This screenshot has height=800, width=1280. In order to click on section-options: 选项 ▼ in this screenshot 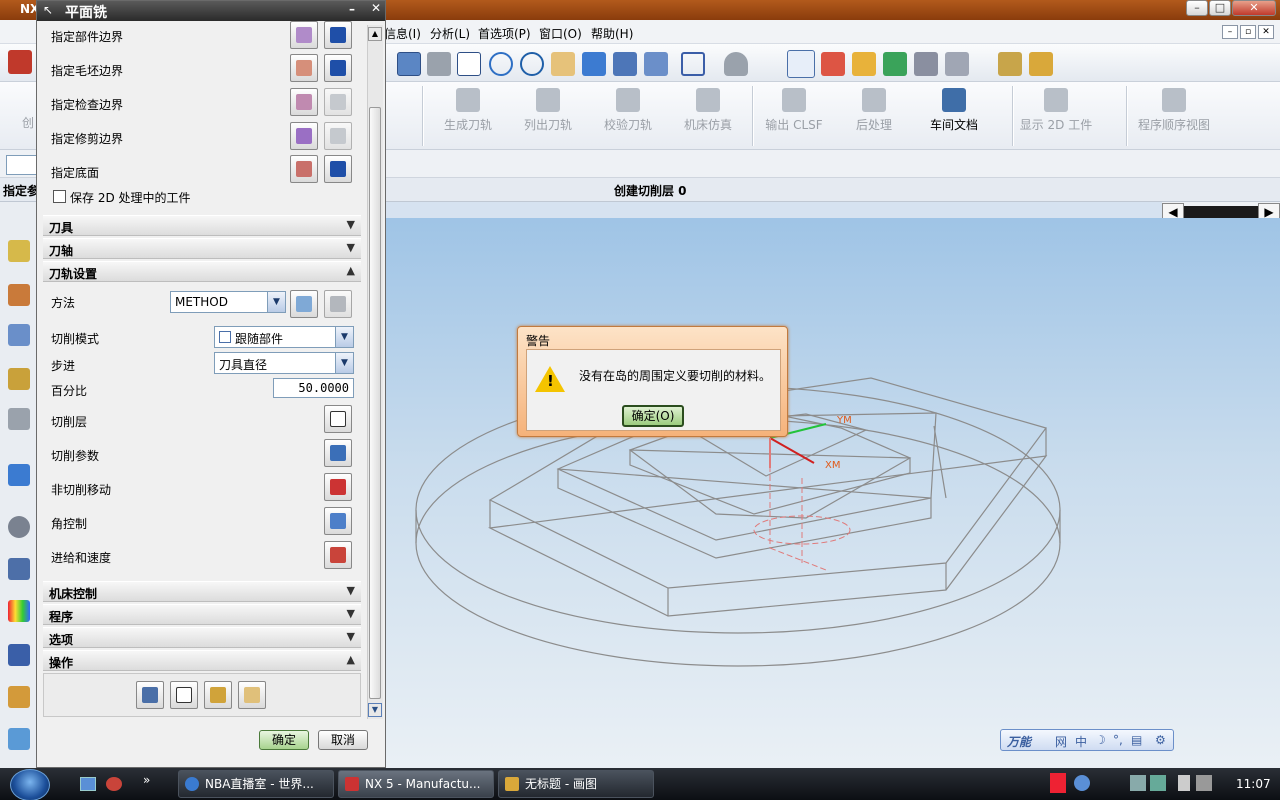, I will do `click(202, 637)`.